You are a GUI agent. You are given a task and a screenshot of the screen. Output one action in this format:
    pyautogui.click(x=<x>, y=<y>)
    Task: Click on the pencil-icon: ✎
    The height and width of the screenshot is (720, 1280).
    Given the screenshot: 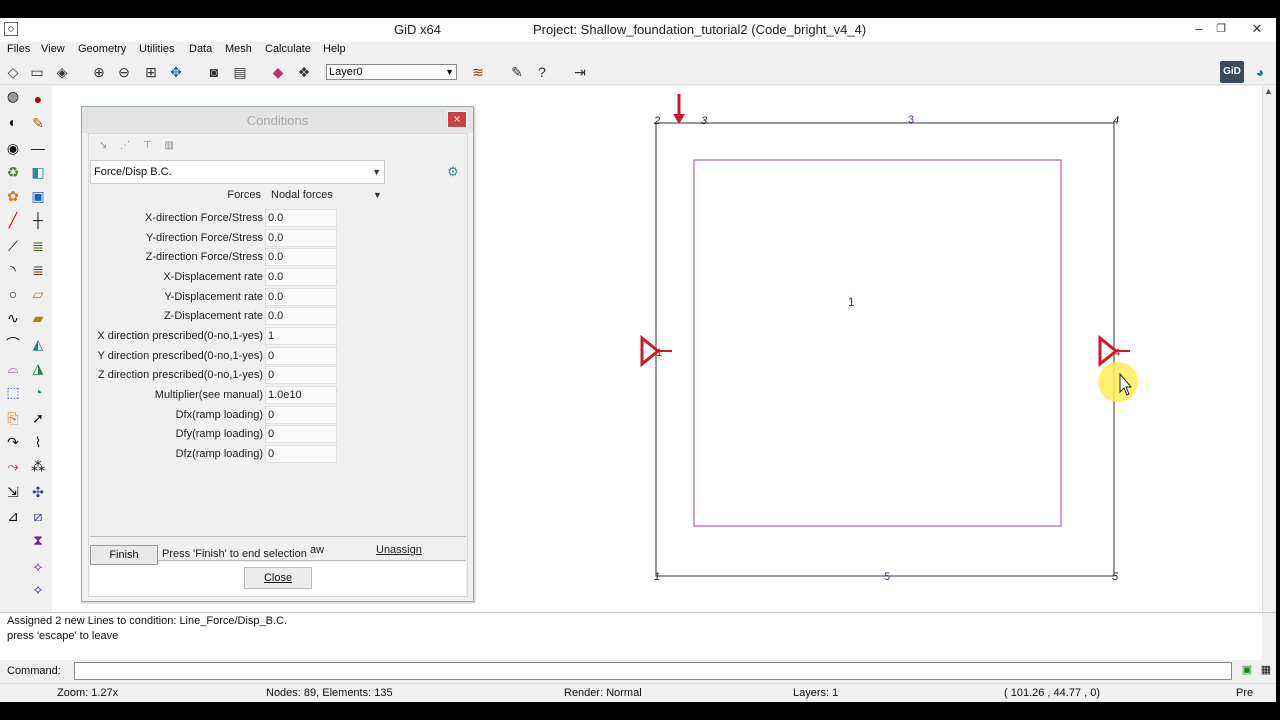 What is the action you would take?
    pyautogui.click(x=38, y=123)
    